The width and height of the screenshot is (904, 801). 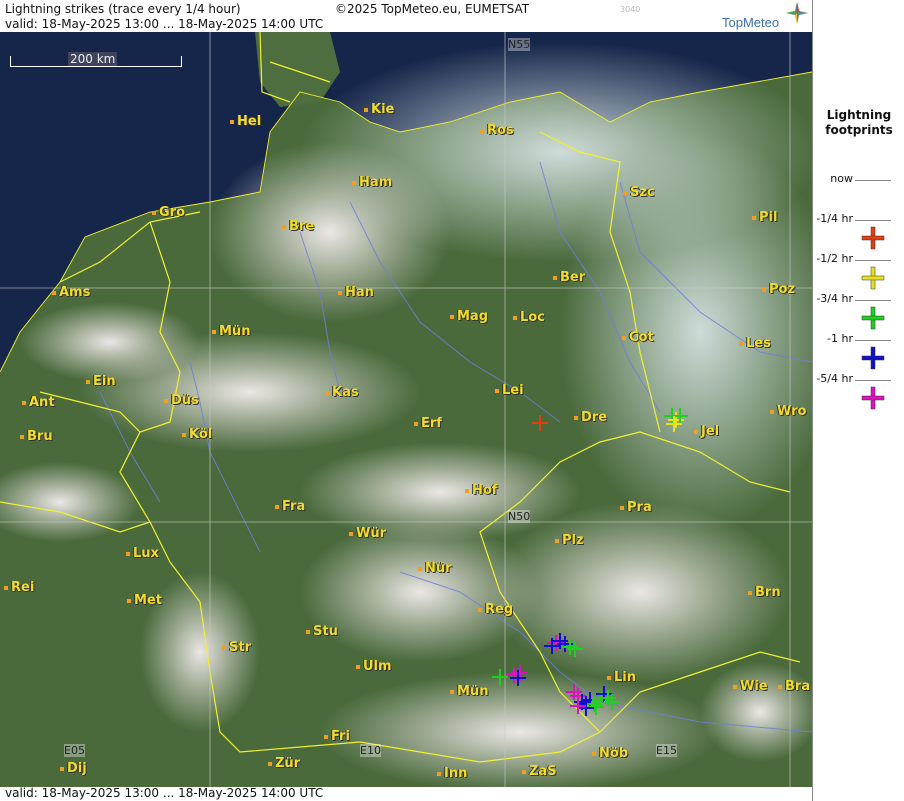 I want to click on compass-star-icon, so click(x=797, y=13).